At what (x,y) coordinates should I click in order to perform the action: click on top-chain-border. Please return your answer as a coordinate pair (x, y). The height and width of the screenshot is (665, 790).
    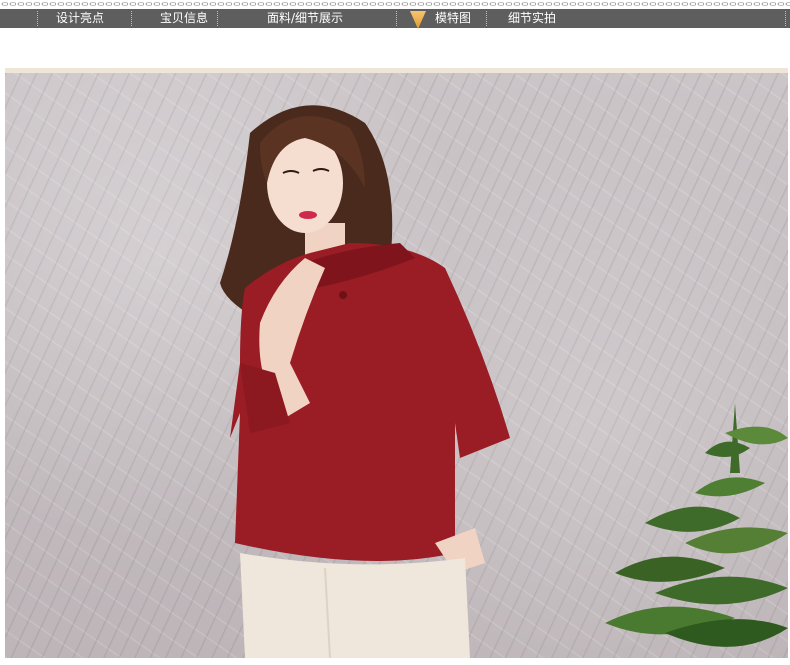
    Looking at the image, I should click on (395, 4).